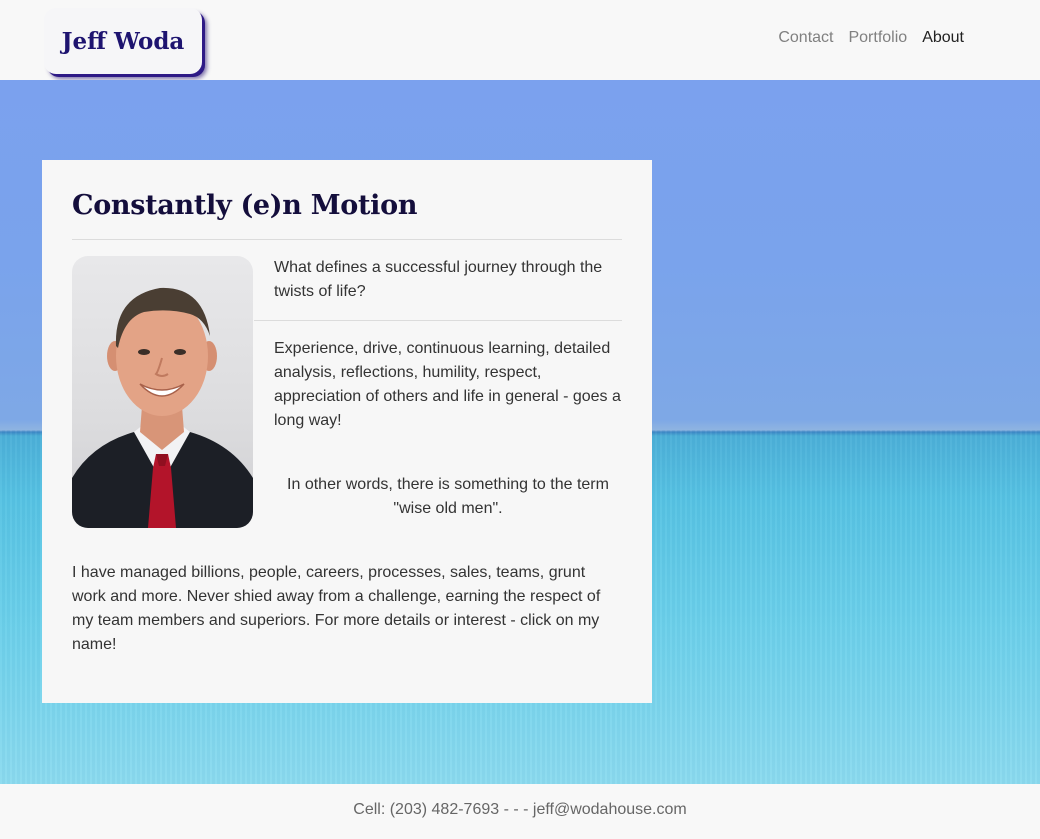 The height and width of the screenshot is (839, 1040). What do you see at coordinates (347, 239) in the screenshot?
I see `title-divider` at bounding box center [347, 239].